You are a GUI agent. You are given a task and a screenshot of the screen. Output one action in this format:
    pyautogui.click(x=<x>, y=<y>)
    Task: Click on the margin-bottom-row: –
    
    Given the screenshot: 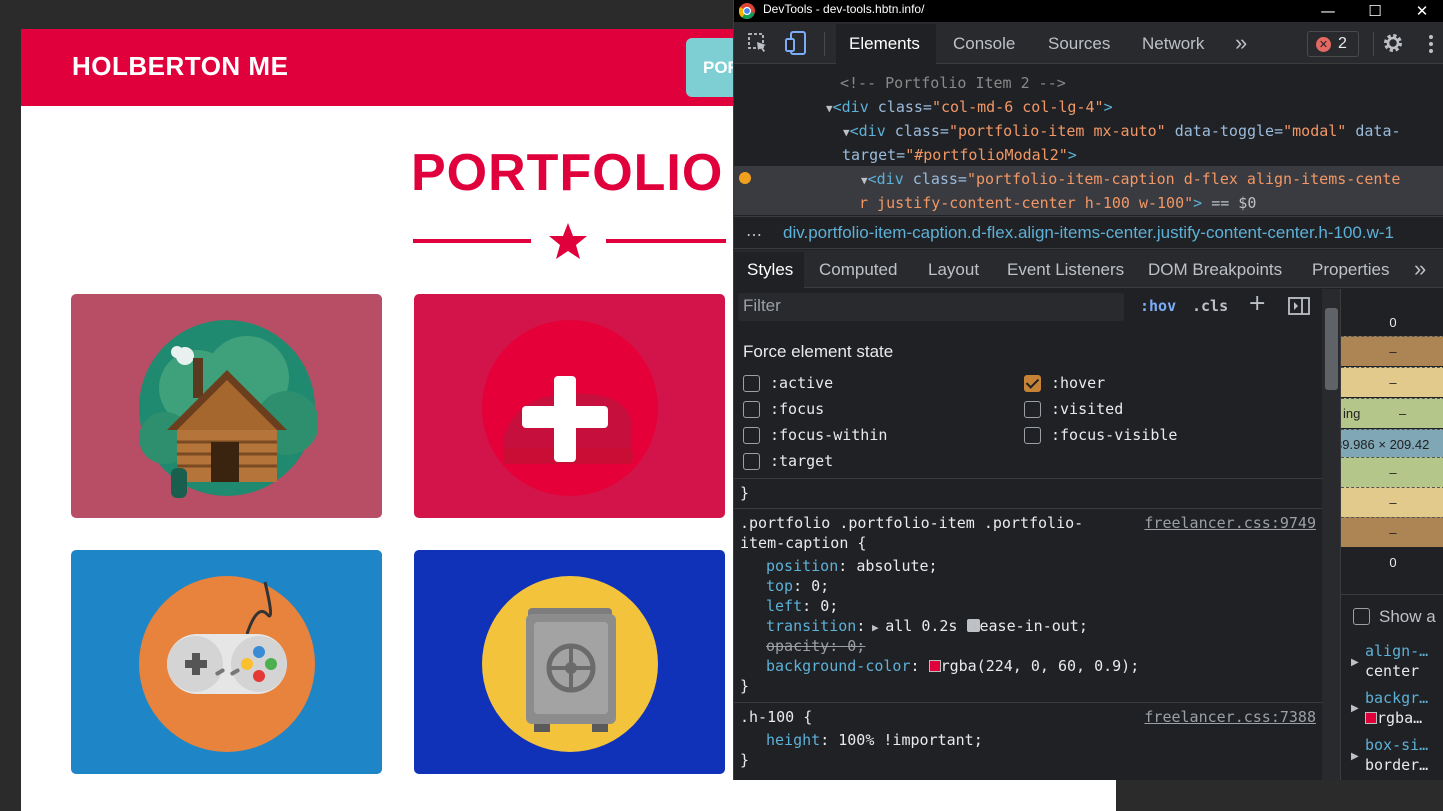 What is the action you would take?
    pyautogui.click(x=1392, y=532)
    